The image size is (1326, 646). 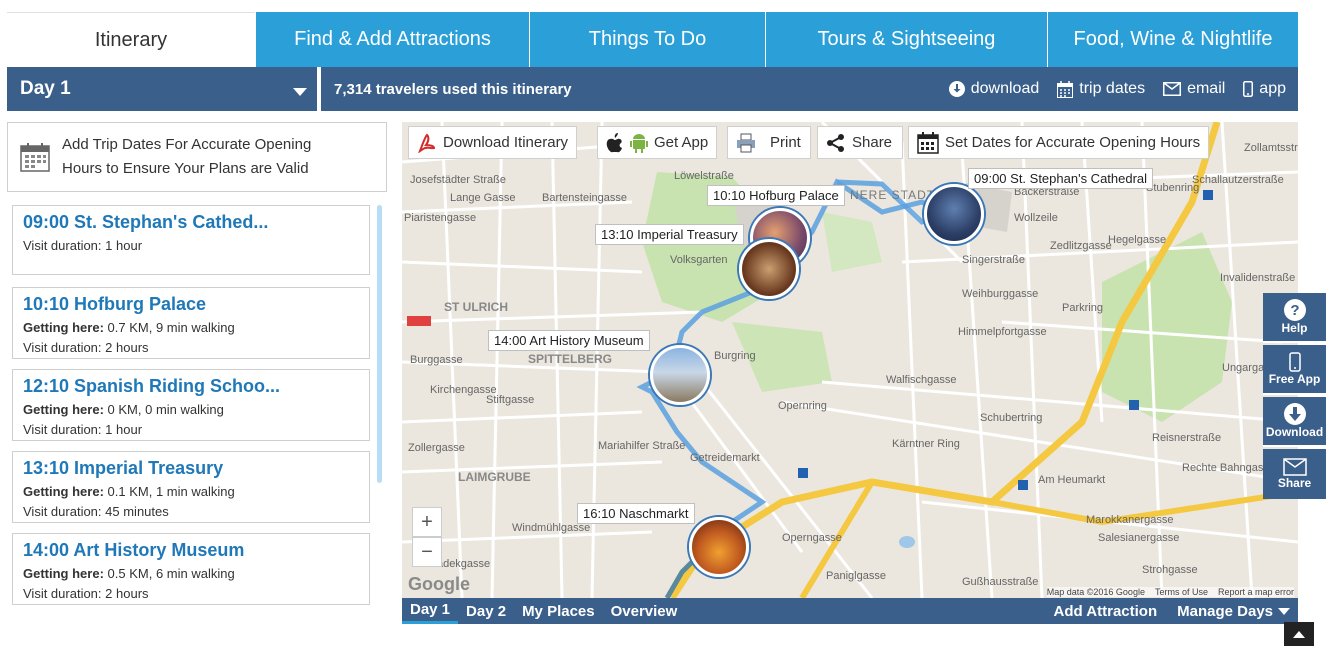 I want to click on map-nav-day-1: Day 1, so click(x=430, y=611).